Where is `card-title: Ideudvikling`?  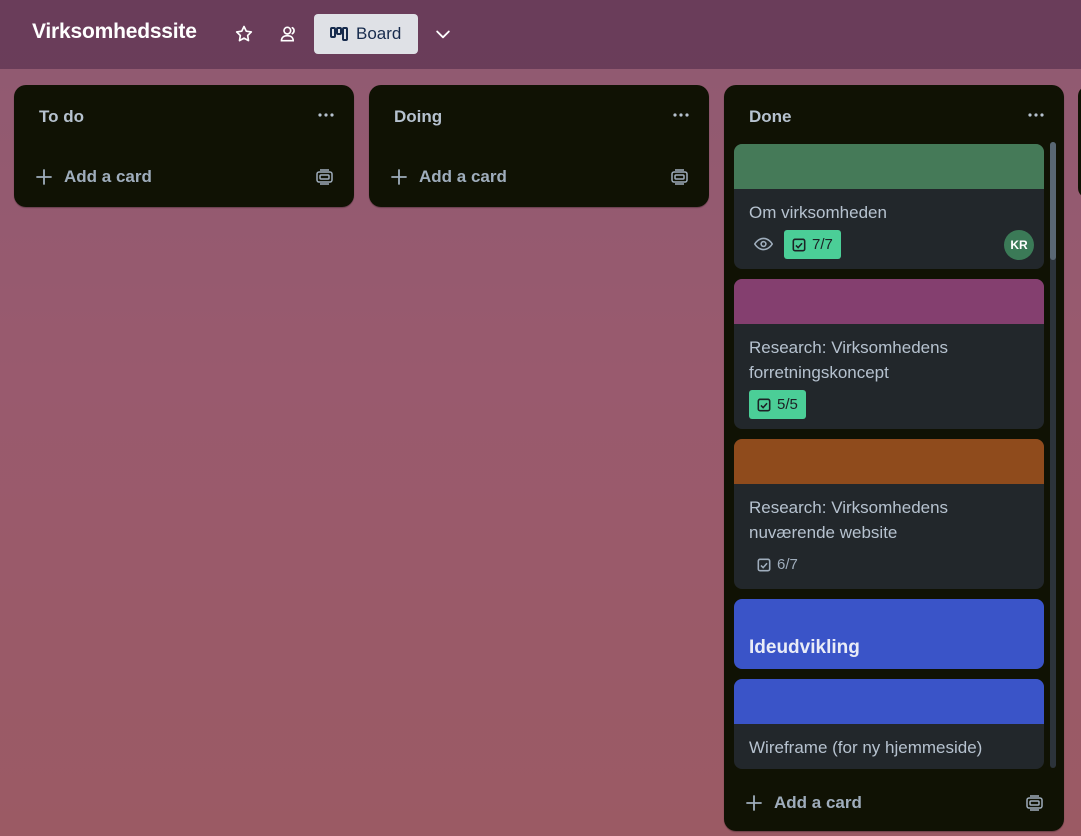
card-title: Ideudvikling is located at coordinates (804, 647).